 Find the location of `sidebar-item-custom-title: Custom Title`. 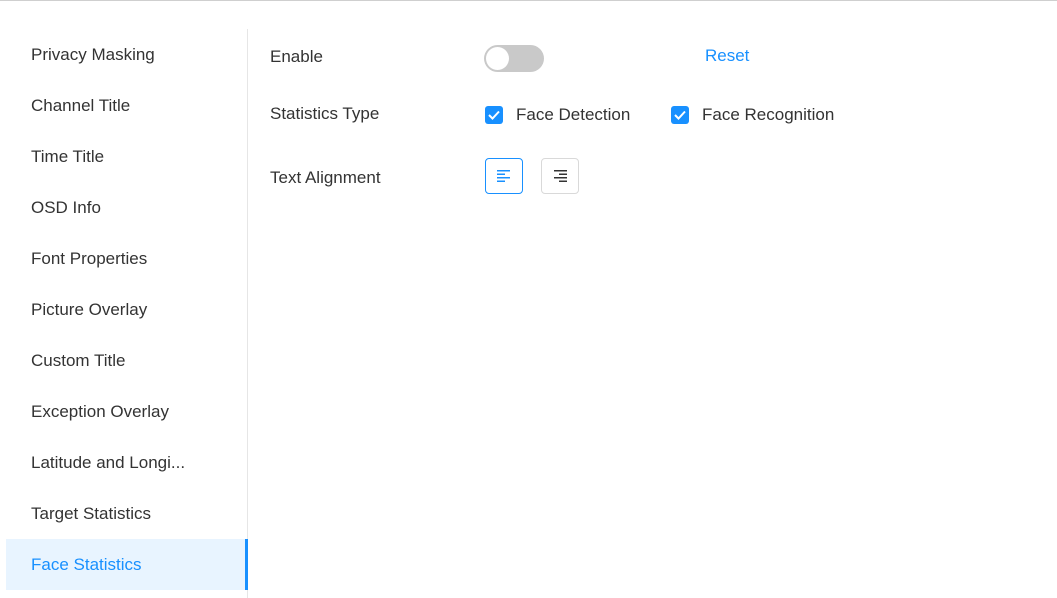

sidebar-item-custom-title: Custom Title is located at coordinates (127, 360).